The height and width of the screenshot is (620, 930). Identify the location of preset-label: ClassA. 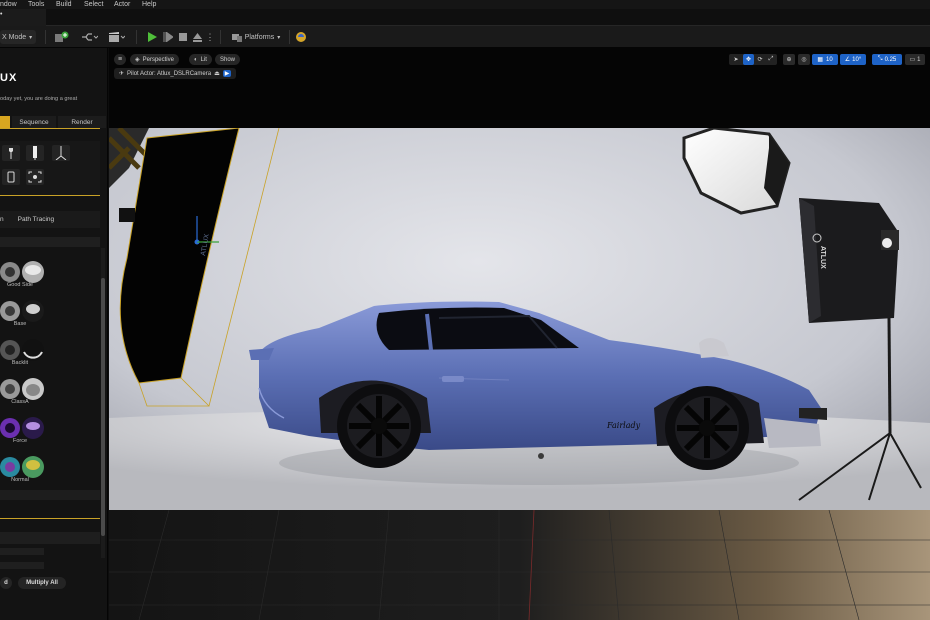
(20, 402).